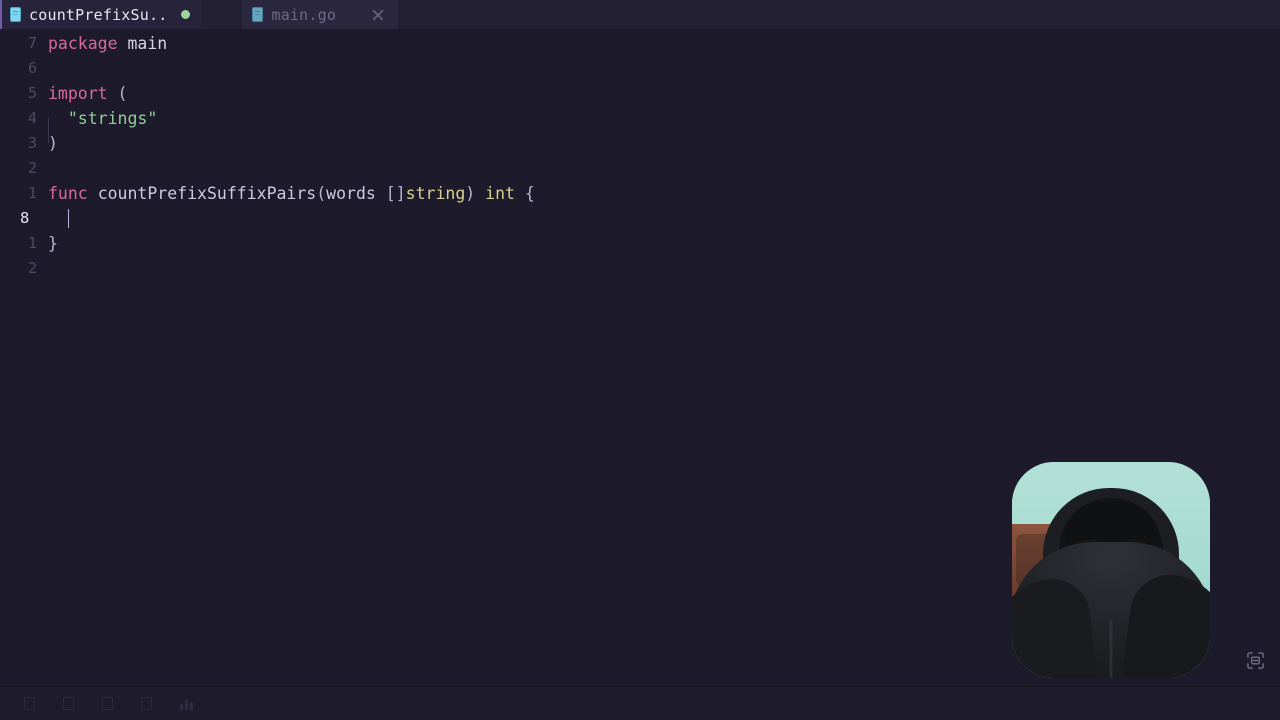  I want to click on status-item-text, so click(149, 703).